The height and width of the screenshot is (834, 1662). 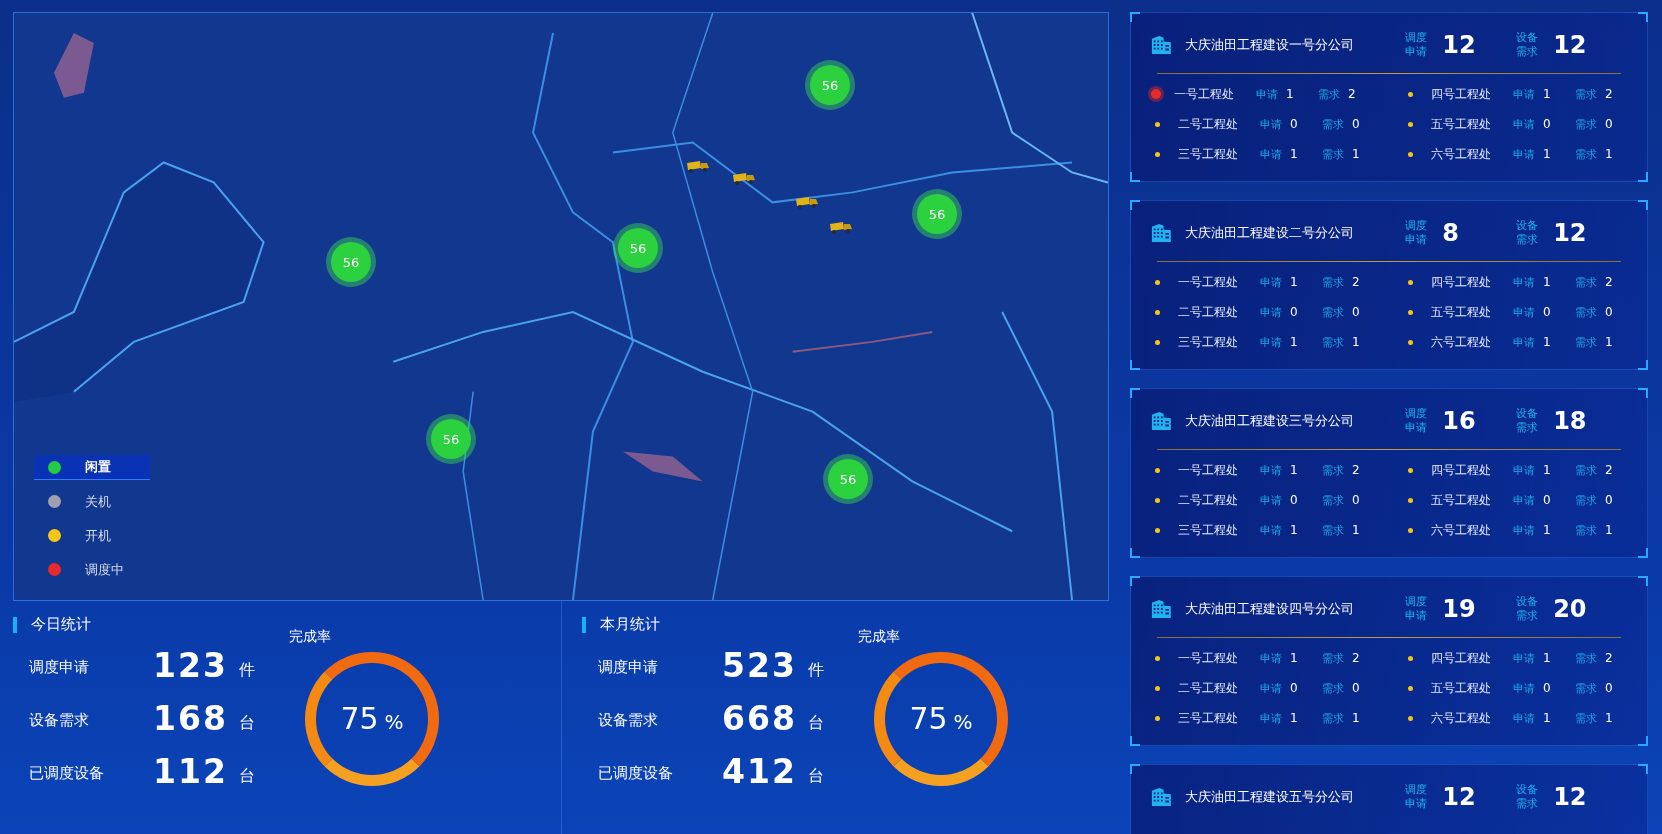 What do you see at coordinates (104, 569) in the screenshot?
I see `legend-label: 调度中` at bounding box center [104, 569].